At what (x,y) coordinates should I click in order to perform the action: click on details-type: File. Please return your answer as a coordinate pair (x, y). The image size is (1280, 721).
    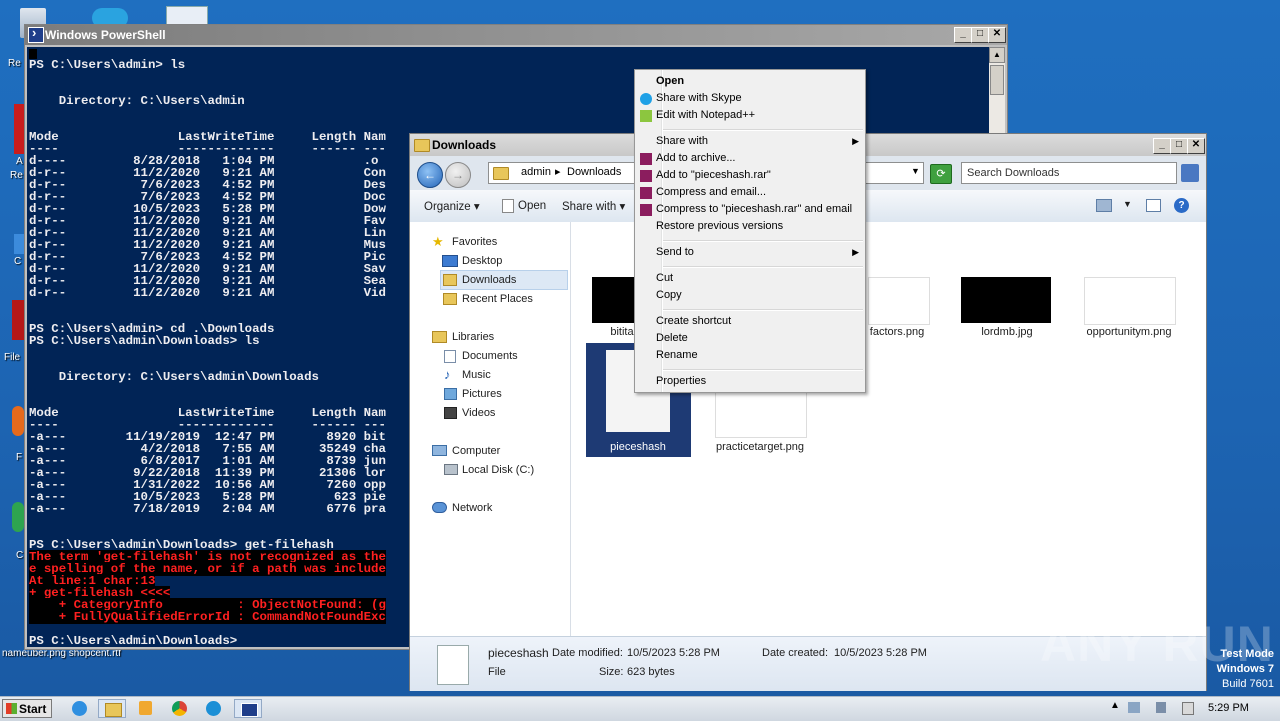
    Looking at the image, I should click on (497, 672).